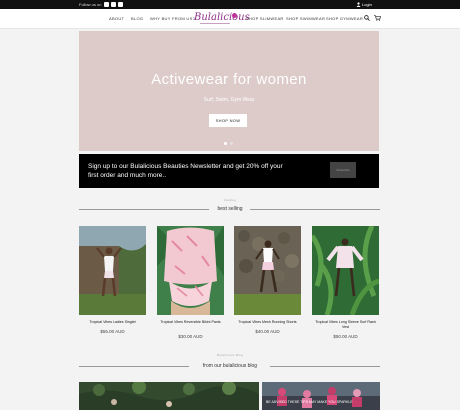 The height and width of the screenshot is (410, 460). I want to click on nav-blog: BLOG, so click(137, 18).